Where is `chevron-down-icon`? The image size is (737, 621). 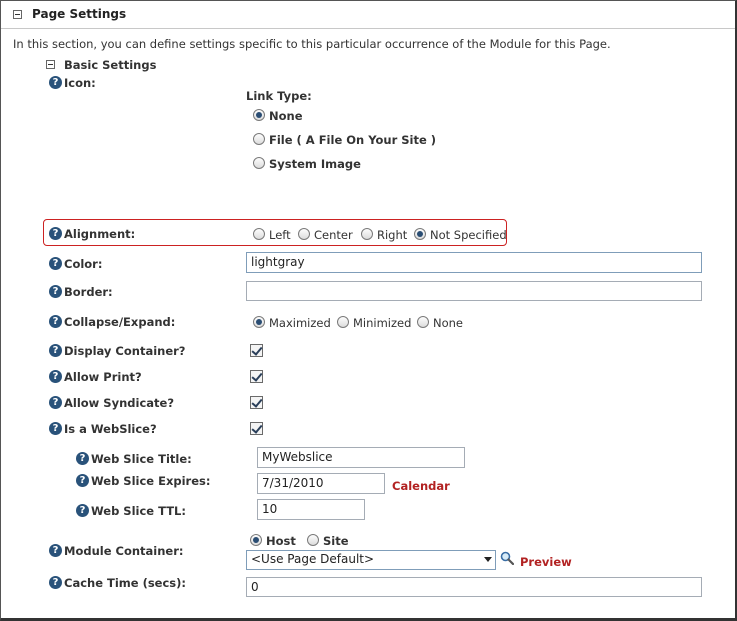 chevron-down-icon is located at coordinates (488, 559).